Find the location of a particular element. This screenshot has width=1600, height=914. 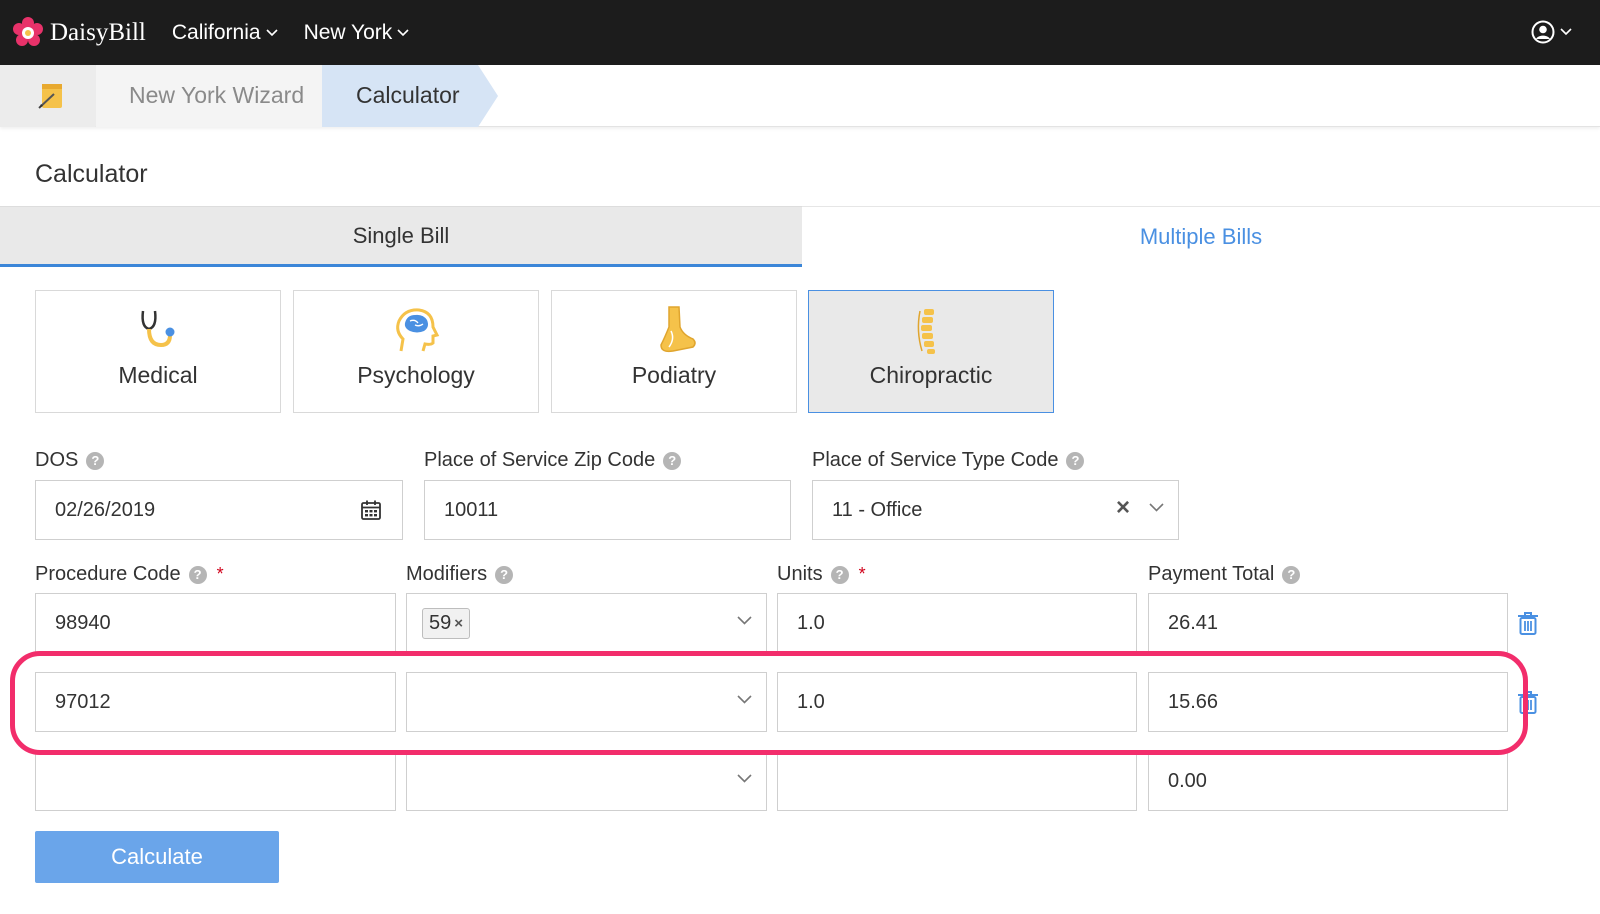

nav-california: California is located at coordinates (225, 33).